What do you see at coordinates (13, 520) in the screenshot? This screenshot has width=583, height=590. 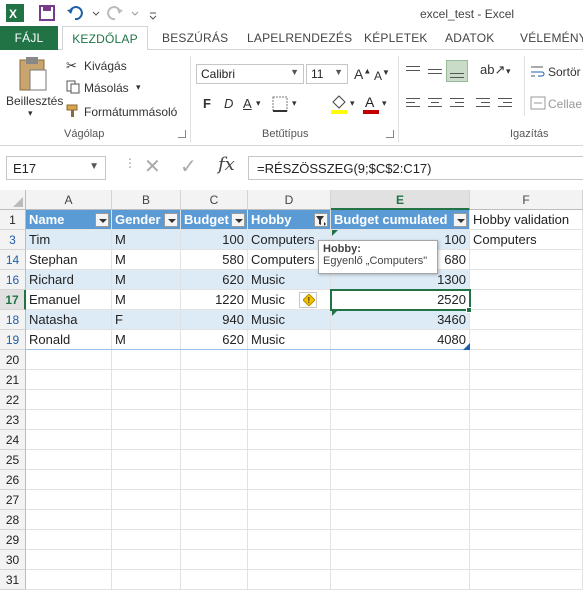 I see `row-header: 28` at bounding box center [13, 520].